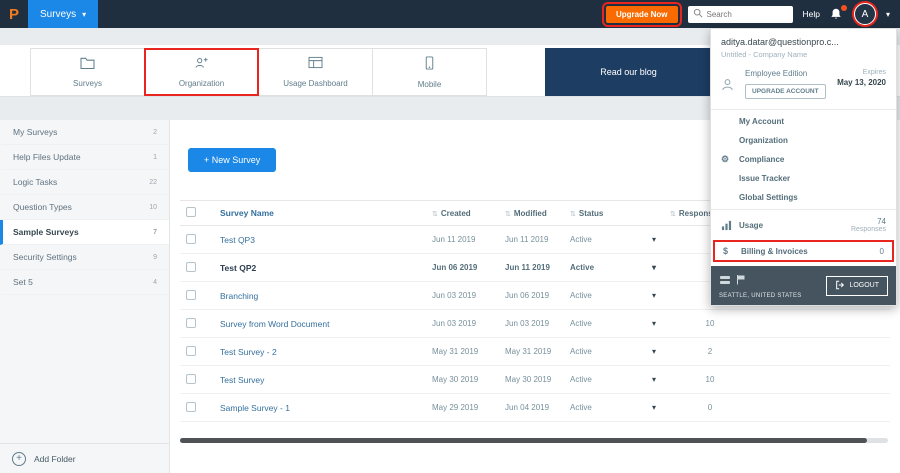  Describe the element at coordinates (23, 282) in the screenshot. I see `sidebar-item-label: Set 5` at that location.